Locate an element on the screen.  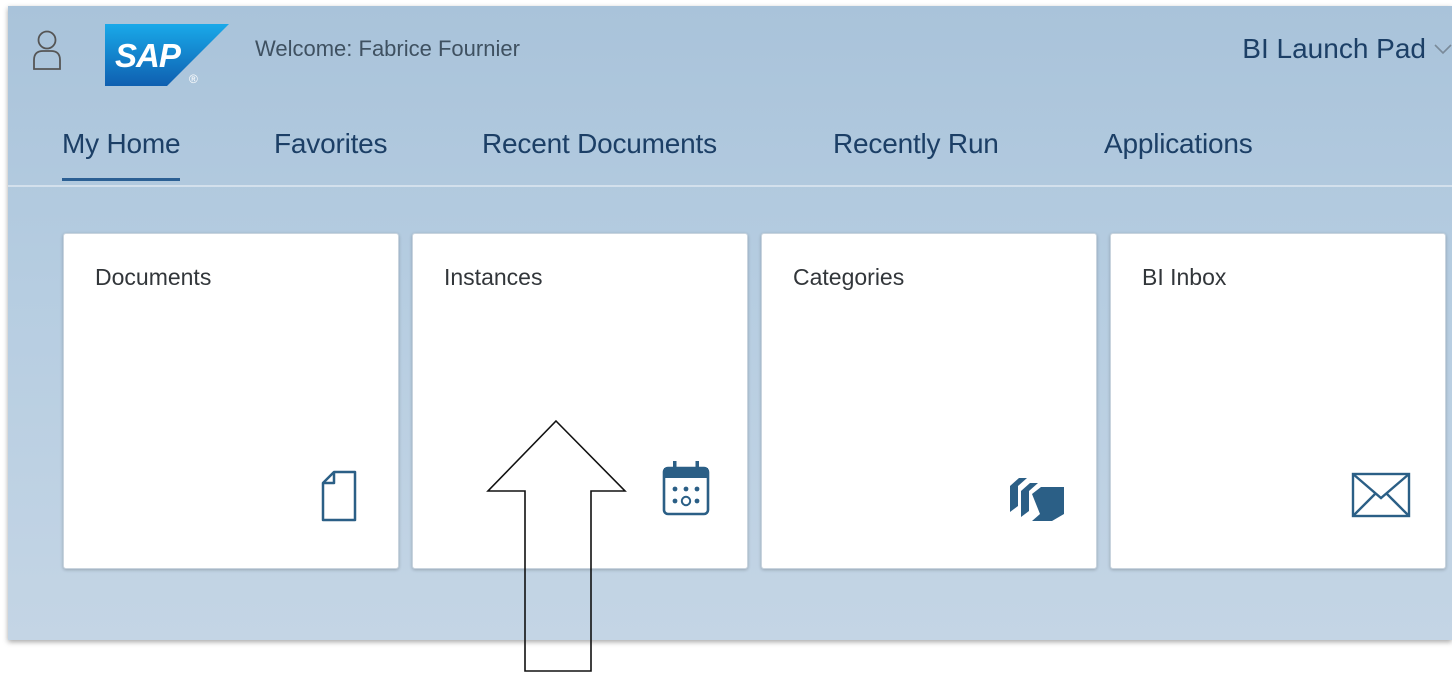
tile-title: Categories is located at coordinates (849, 277).